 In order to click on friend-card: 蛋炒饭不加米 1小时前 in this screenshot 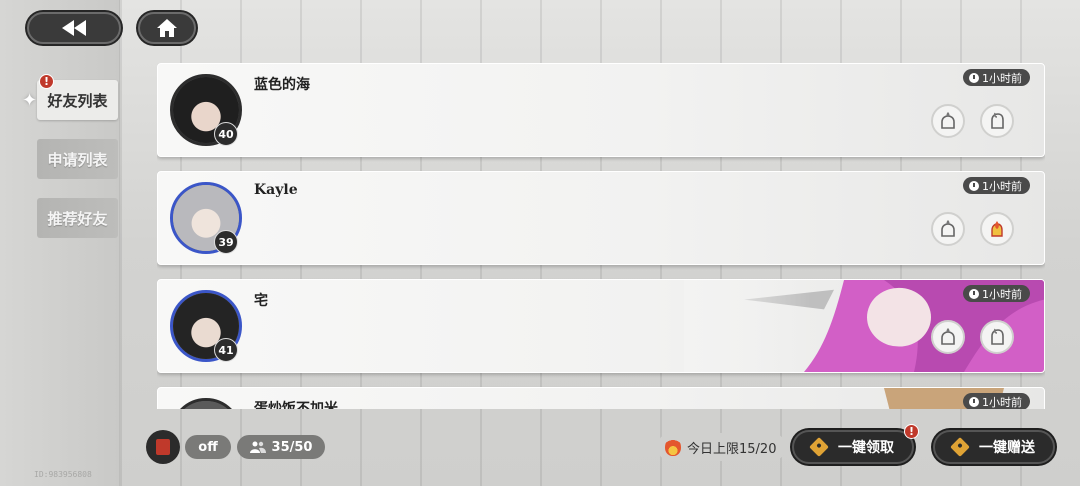, I will do `click(601, 398)`.